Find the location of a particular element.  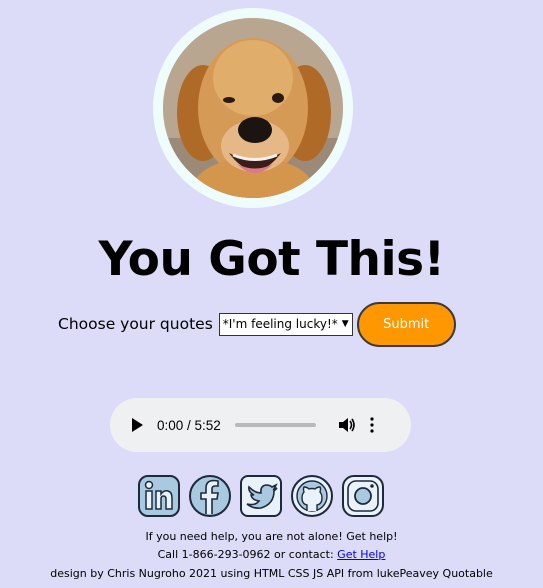

linkedin-icon is located at coordinates (159, 496).